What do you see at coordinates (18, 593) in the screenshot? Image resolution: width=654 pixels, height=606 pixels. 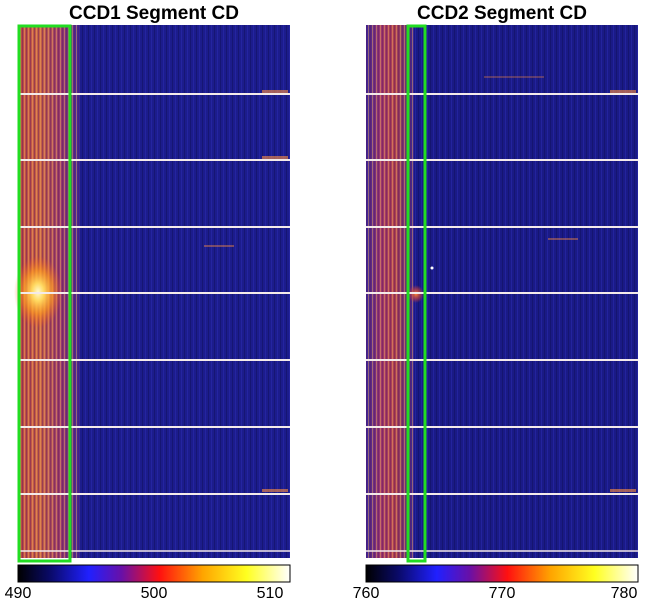 I see `colorbar-1-tick-min: 490` at bounding box center [18, 593].